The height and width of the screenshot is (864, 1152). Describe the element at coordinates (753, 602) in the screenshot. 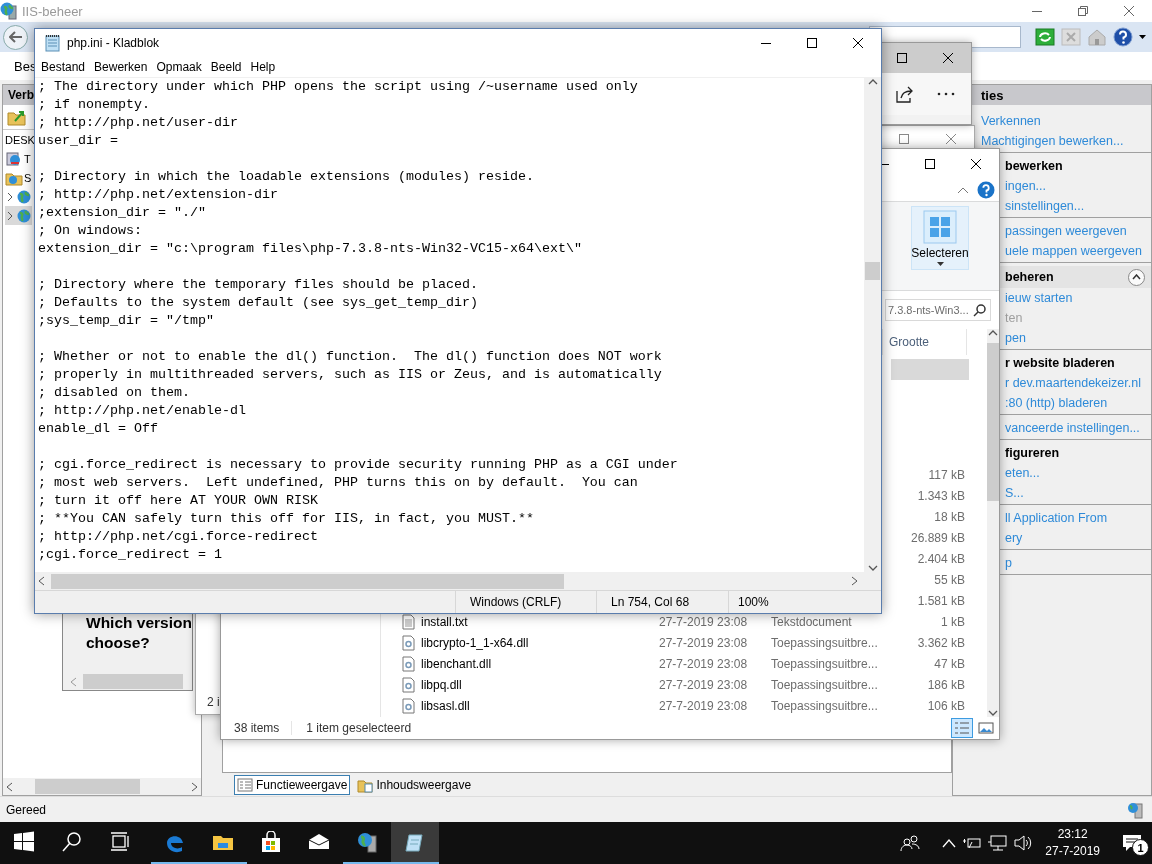

I see `status-text: 100%` at that location.